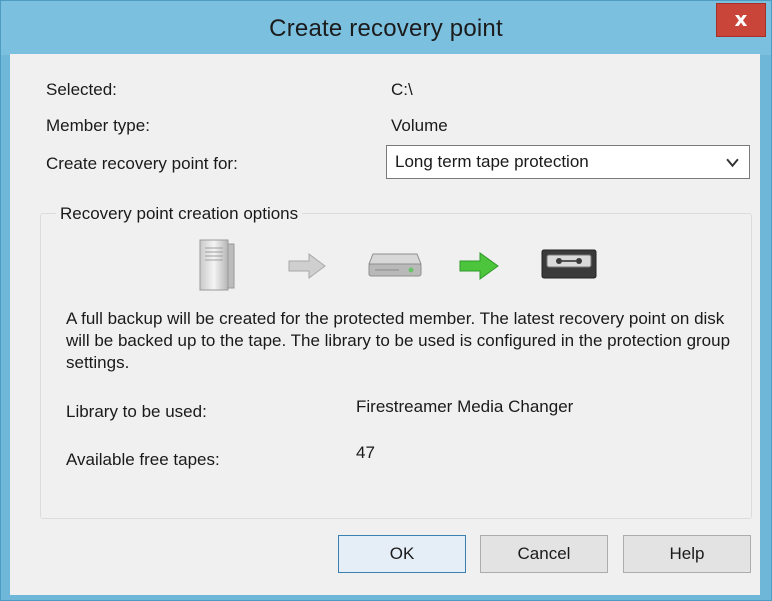 The image size is (772, 601). Describe the element at coordinates (307, 266) in the screenshot. I see `arrow-right-gray-icon` at that location.